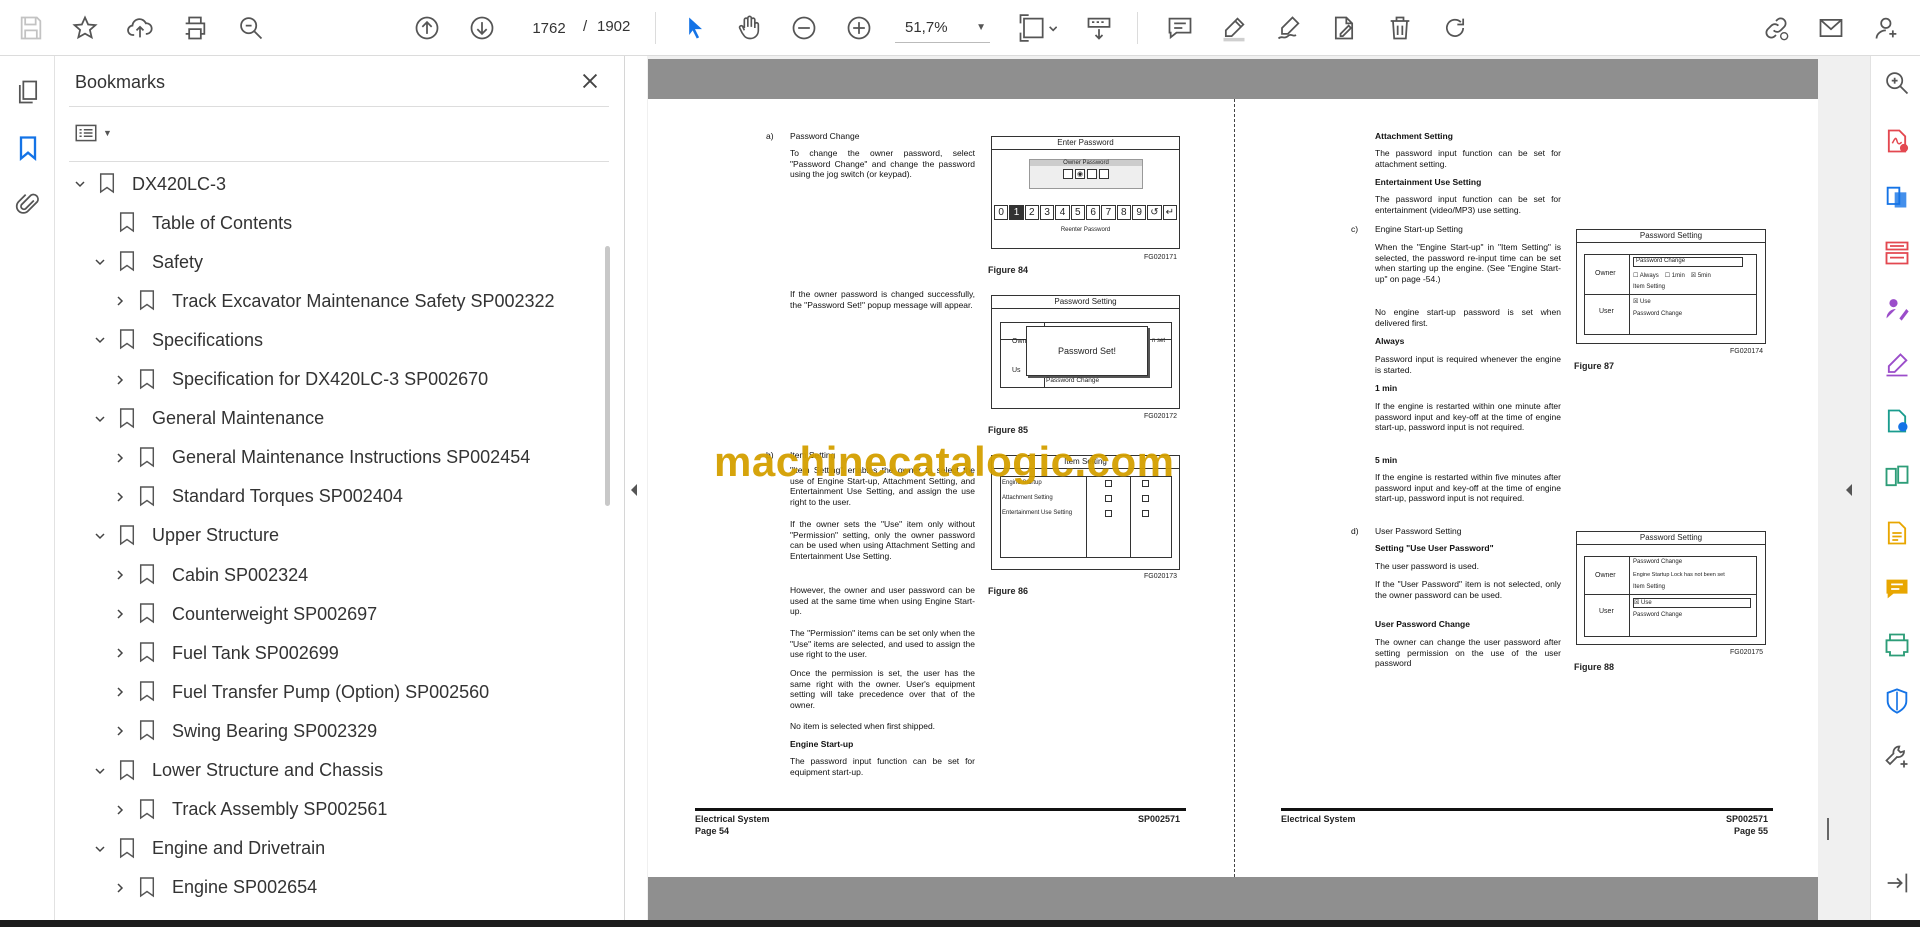  I want to click on print-icon, so click(195, 28).